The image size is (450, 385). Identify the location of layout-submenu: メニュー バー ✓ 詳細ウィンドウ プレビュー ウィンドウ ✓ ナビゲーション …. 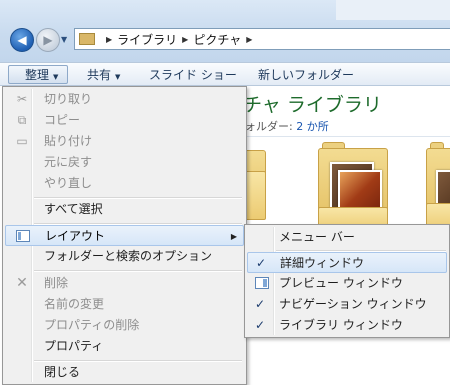
(347, 281).